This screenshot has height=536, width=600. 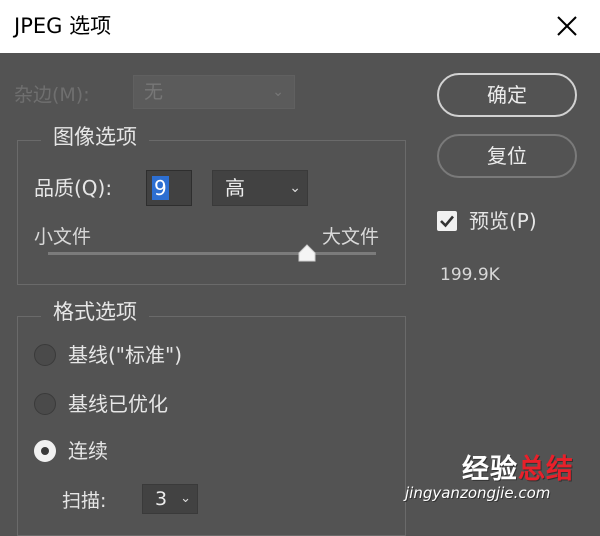 What do you see at coordinates (52, 95) in the screenshot?
I see `matte-label: 杂边(M):` at bounding box center [52, 95].